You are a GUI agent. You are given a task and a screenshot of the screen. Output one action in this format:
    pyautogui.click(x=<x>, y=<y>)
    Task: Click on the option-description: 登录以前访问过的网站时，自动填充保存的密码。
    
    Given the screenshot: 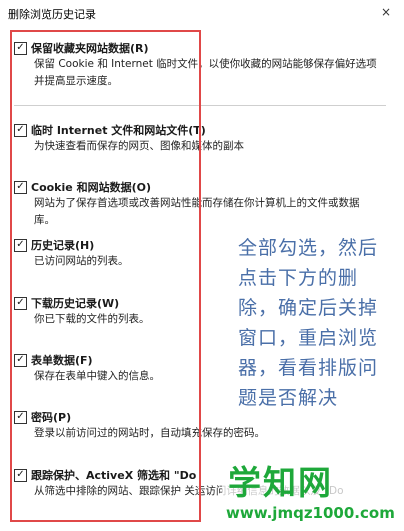 What is the action you would take?
    pyautogui.click(x=149, y=433)
    